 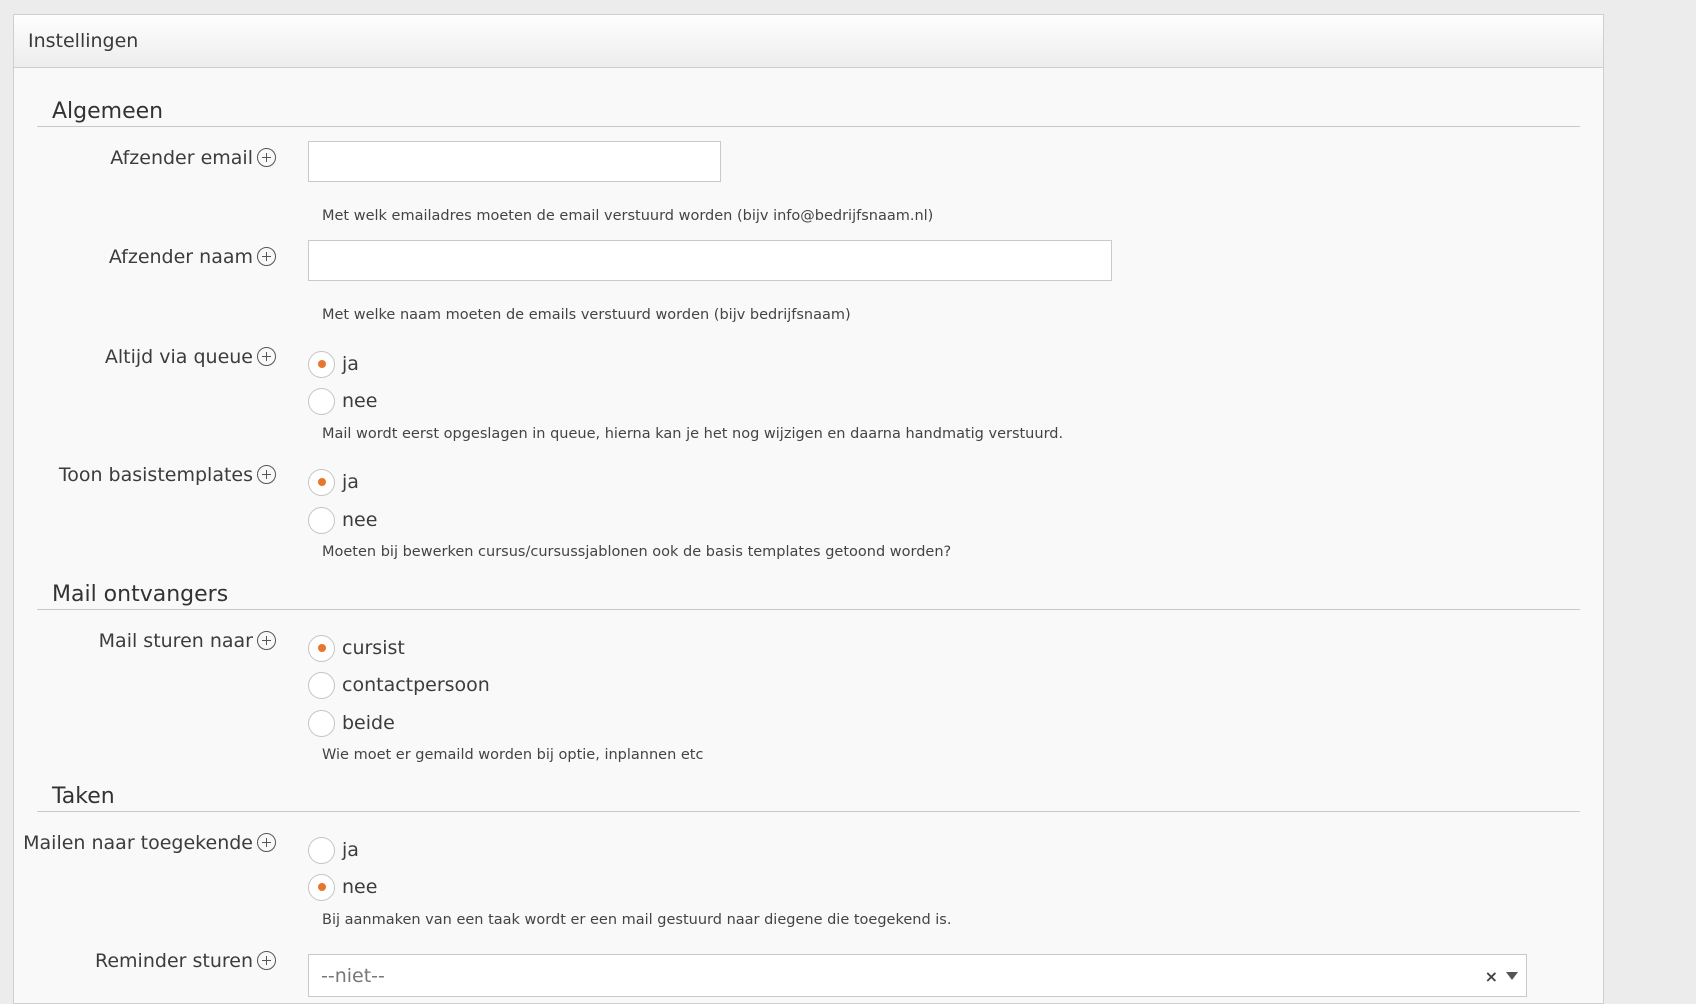 I want to click on afzender-naam-input, so click(x=710, y=260).